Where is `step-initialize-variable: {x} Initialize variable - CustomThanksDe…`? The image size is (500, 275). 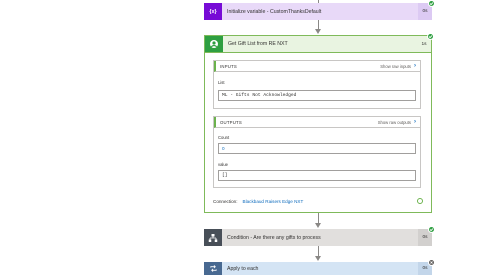 step-initialize-variable: {x} Initialize variable - CustomThanksDe… is located at coordinates (319, 10).